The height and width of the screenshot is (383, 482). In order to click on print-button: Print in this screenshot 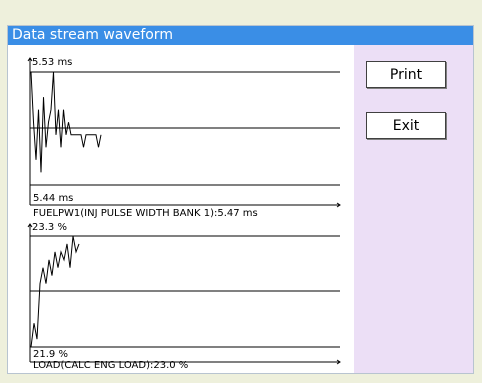, I will do `click(406, 74)`.